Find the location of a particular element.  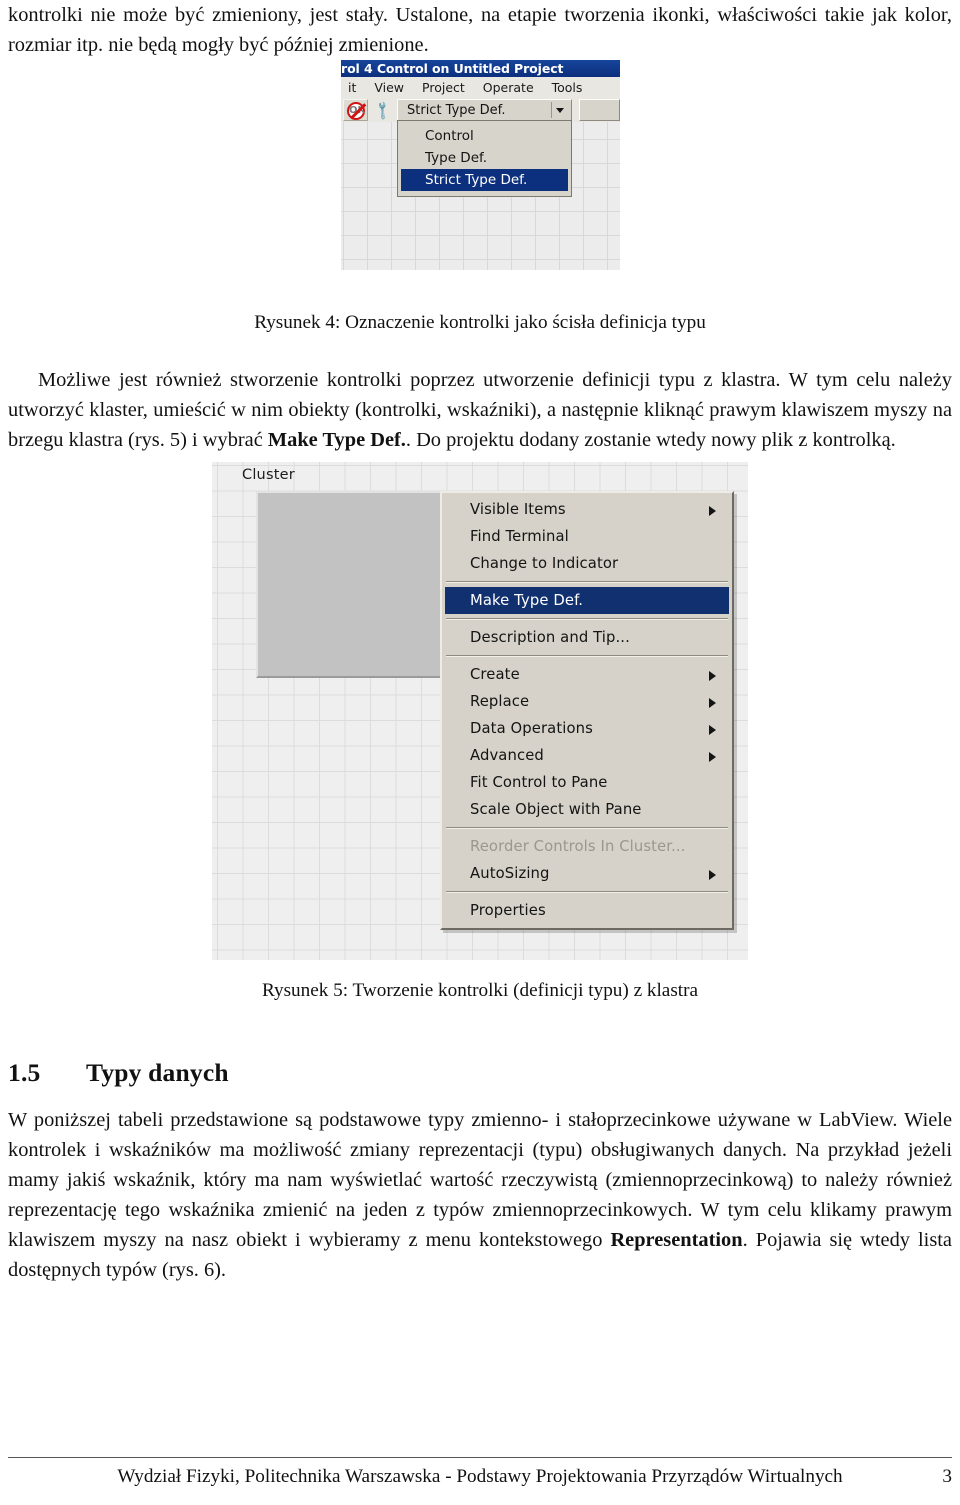

fig4-menu-item-tools: Tools is located at coordinates (567, 87).